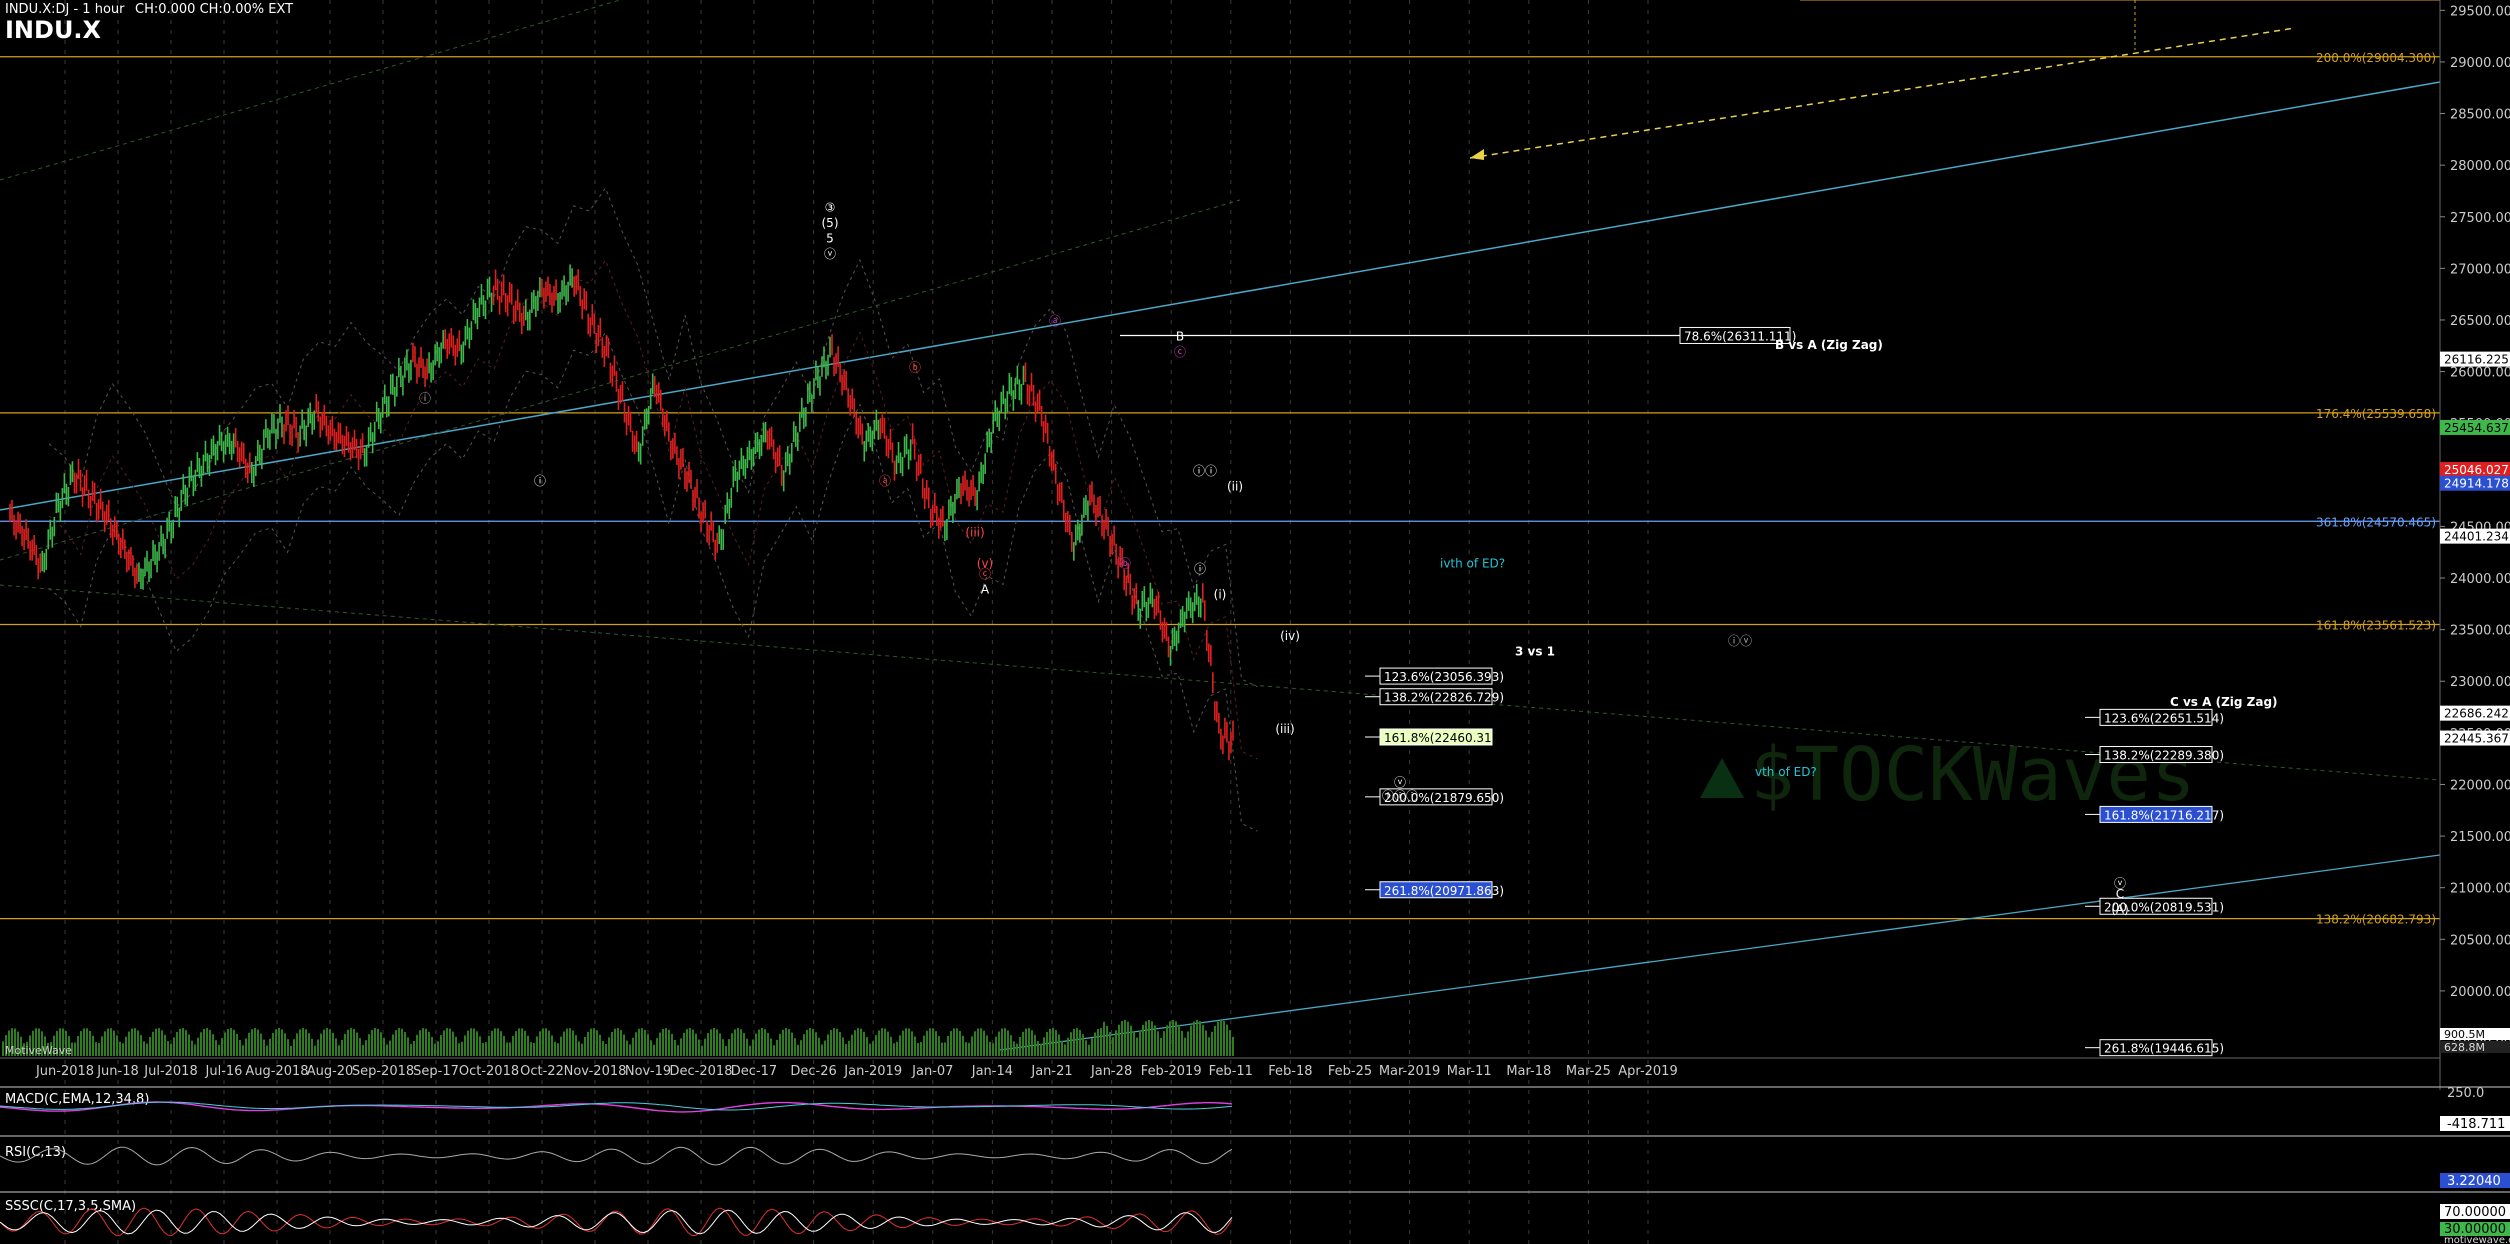  What do you see at coordinates (2480, 631) in the screenshot?
I see `y-tick-label: 23500.000` at bounding box center [2480, 631].